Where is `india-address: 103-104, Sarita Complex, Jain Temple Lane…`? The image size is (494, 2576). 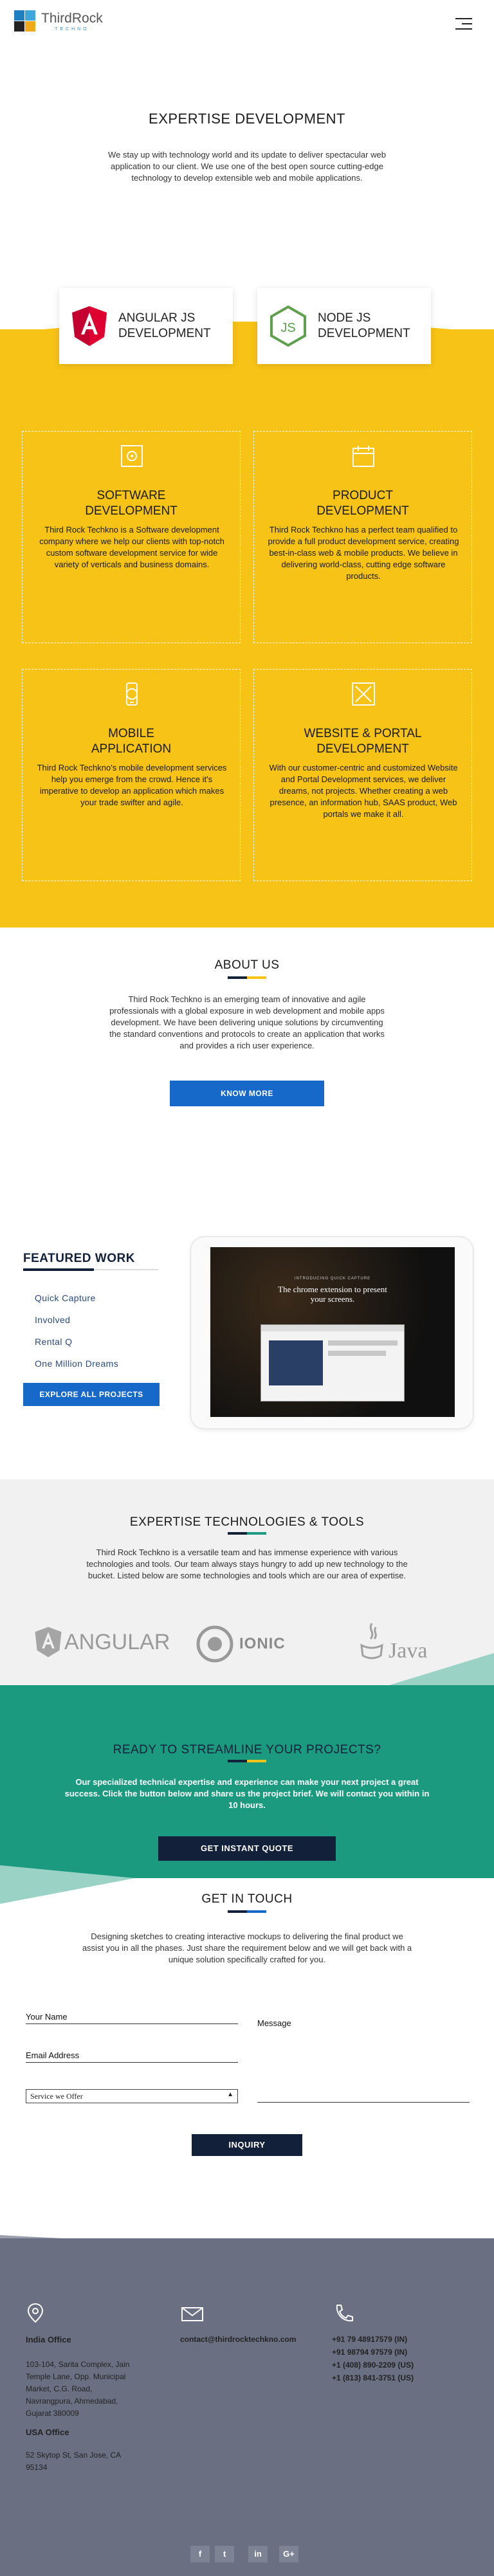 india-address: 103-104, Sarita Complex, Jain Temple Lane… is located at coordinates (78, 2389).